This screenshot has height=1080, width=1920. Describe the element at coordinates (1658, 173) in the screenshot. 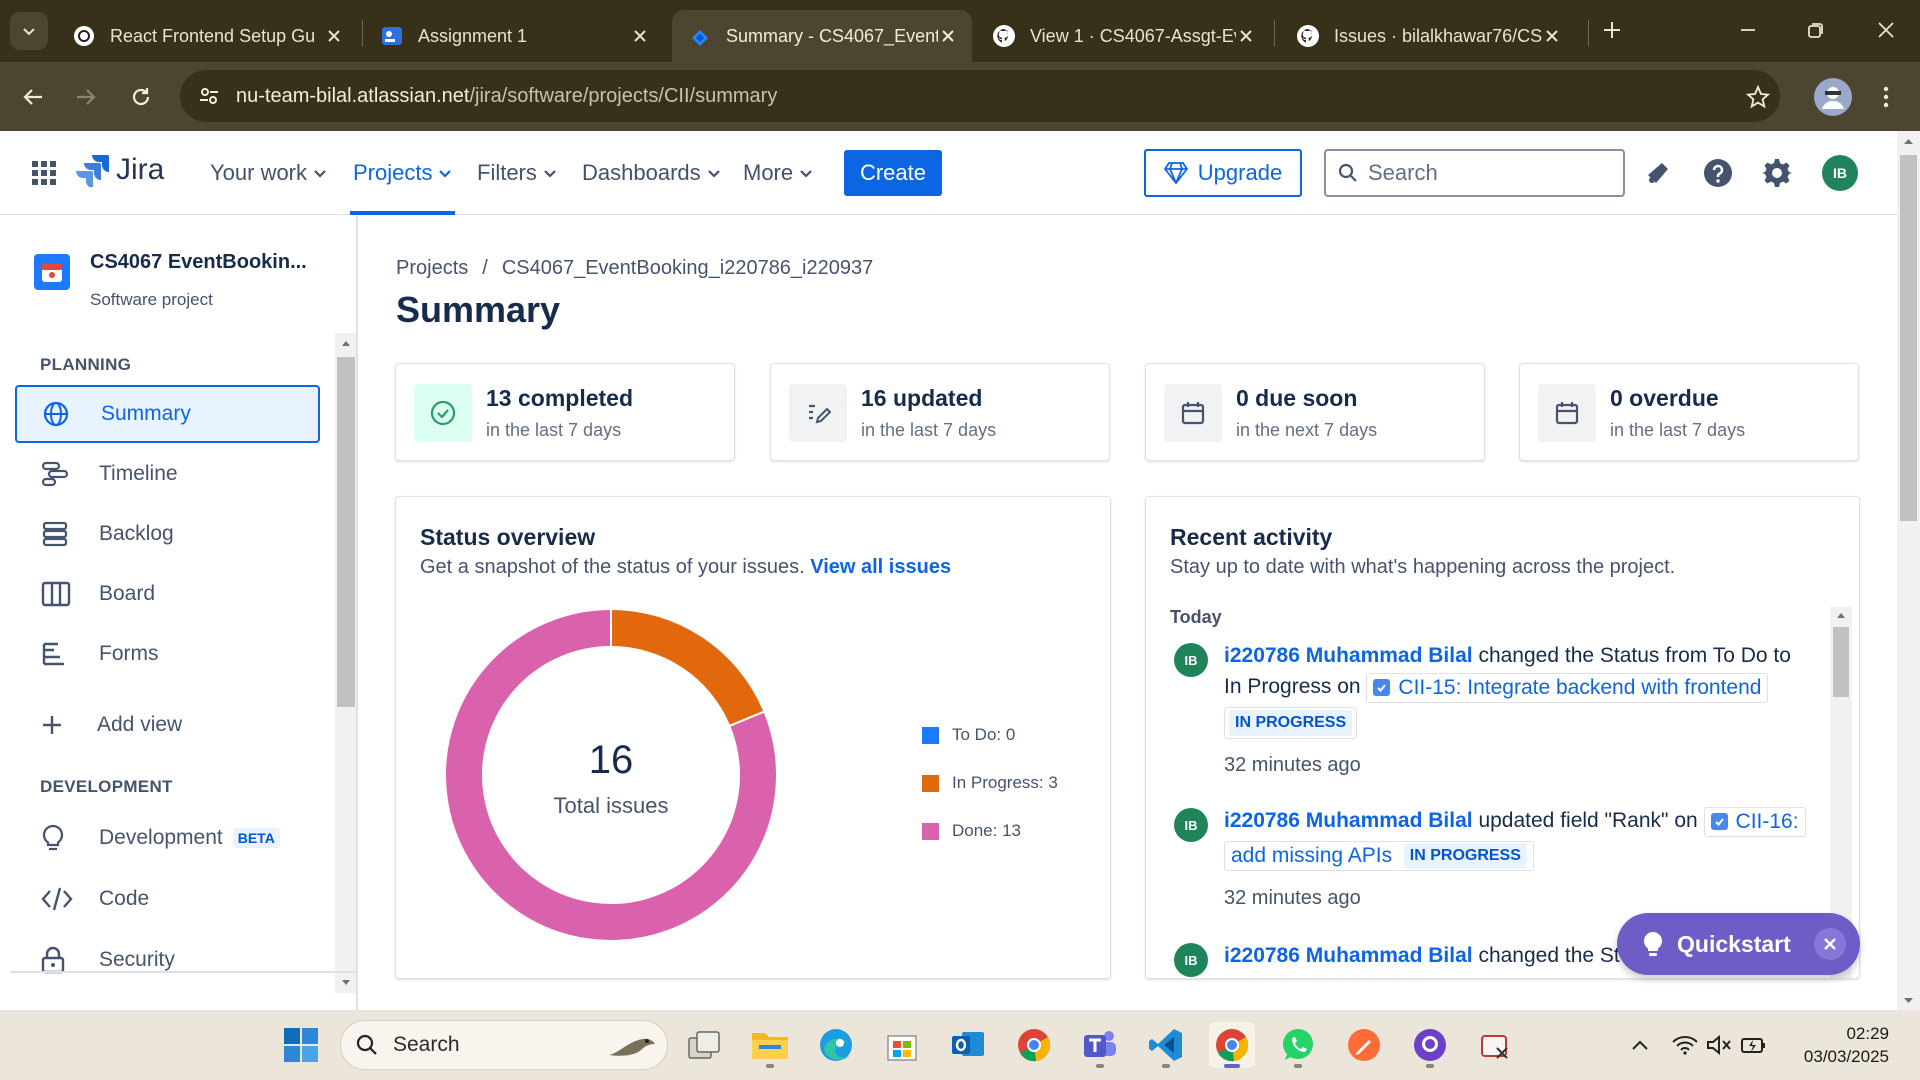

I see `notifications-button` at that location.